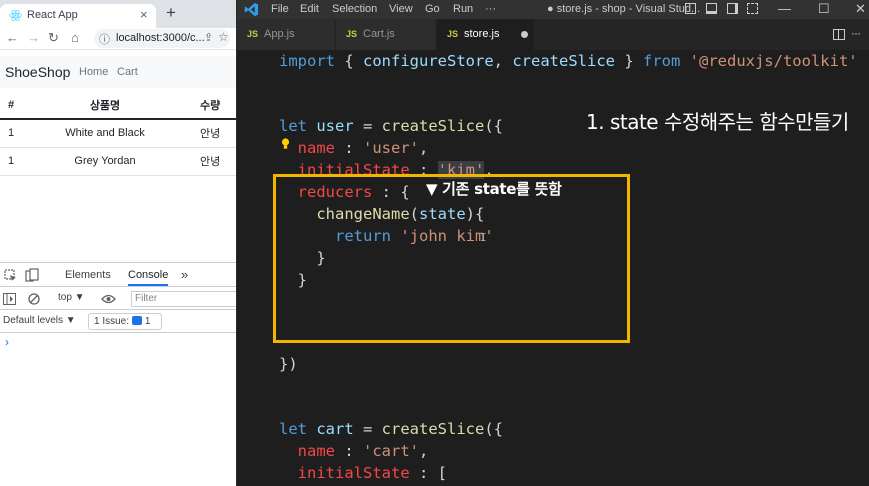 The width and height of the screenshot is (869, 486). Describe the element at coordinates (316, 451) in the screenshot. I see `code-token: name` at that location.